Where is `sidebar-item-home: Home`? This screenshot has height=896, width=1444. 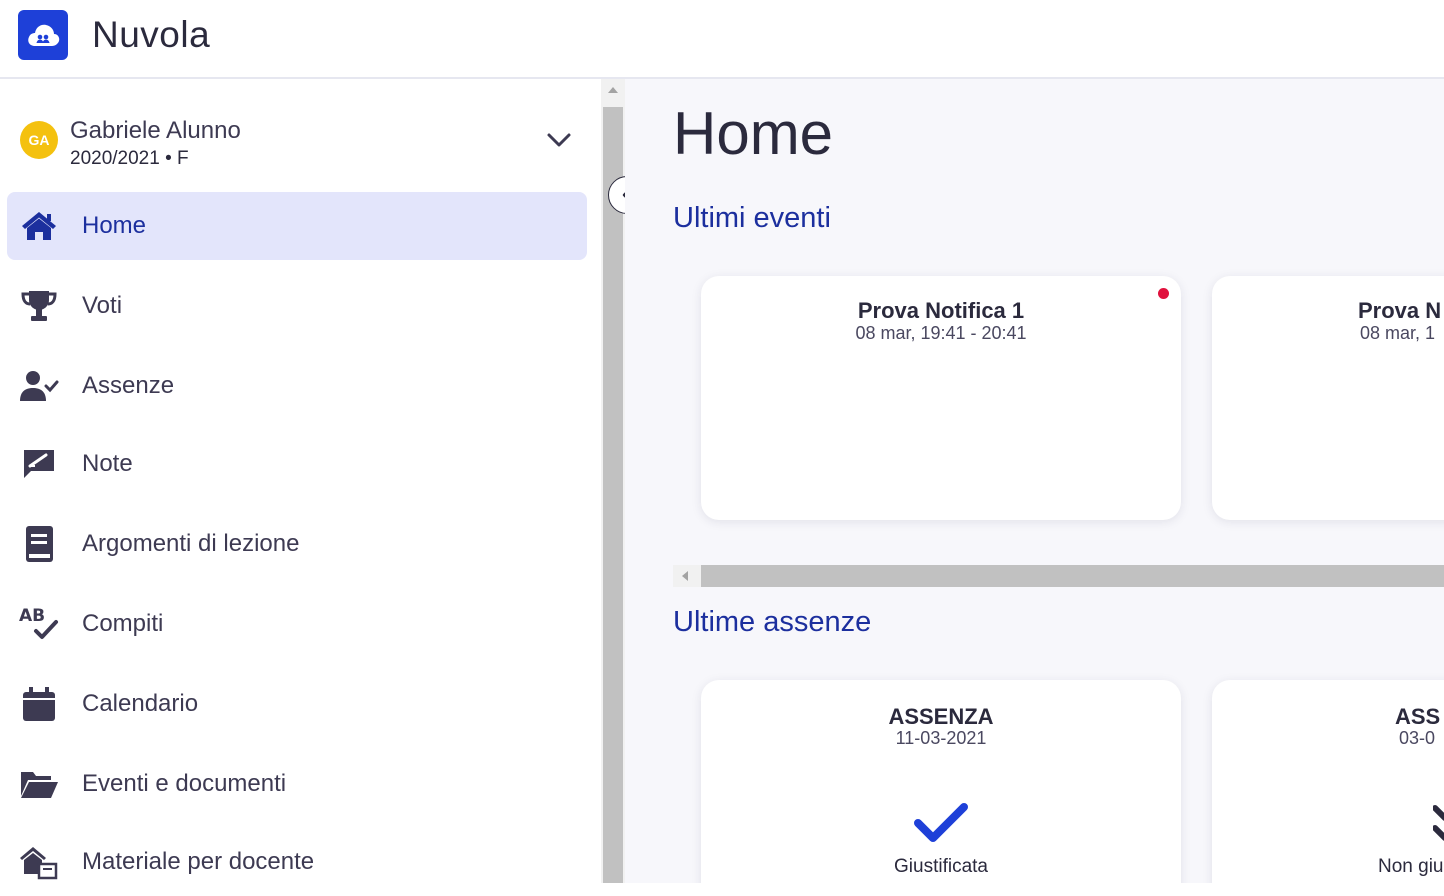
sidebar-item-home: Home is located at coordinates (297, 226).